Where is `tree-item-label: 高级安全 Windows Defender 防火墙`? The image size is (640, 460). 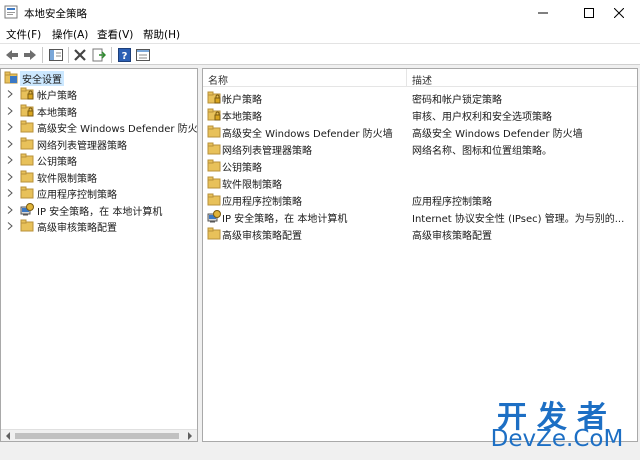 tree-item-label: 高级安全 Windows Defender 防火墙 is located at coordinates (117, 129).